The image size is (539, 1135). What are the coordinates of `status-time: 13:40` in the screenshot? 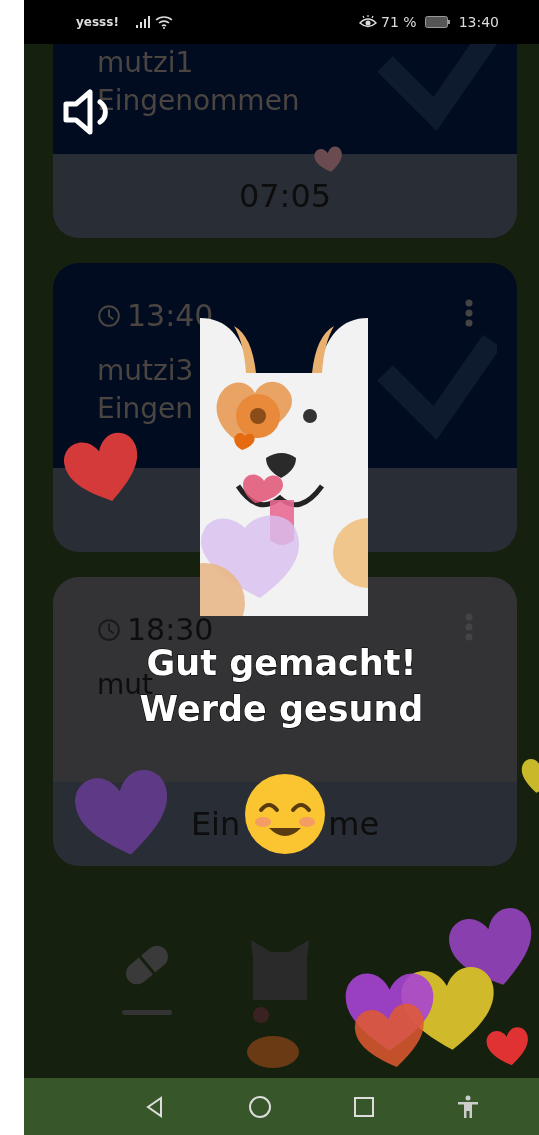 It's located at (478, 22).